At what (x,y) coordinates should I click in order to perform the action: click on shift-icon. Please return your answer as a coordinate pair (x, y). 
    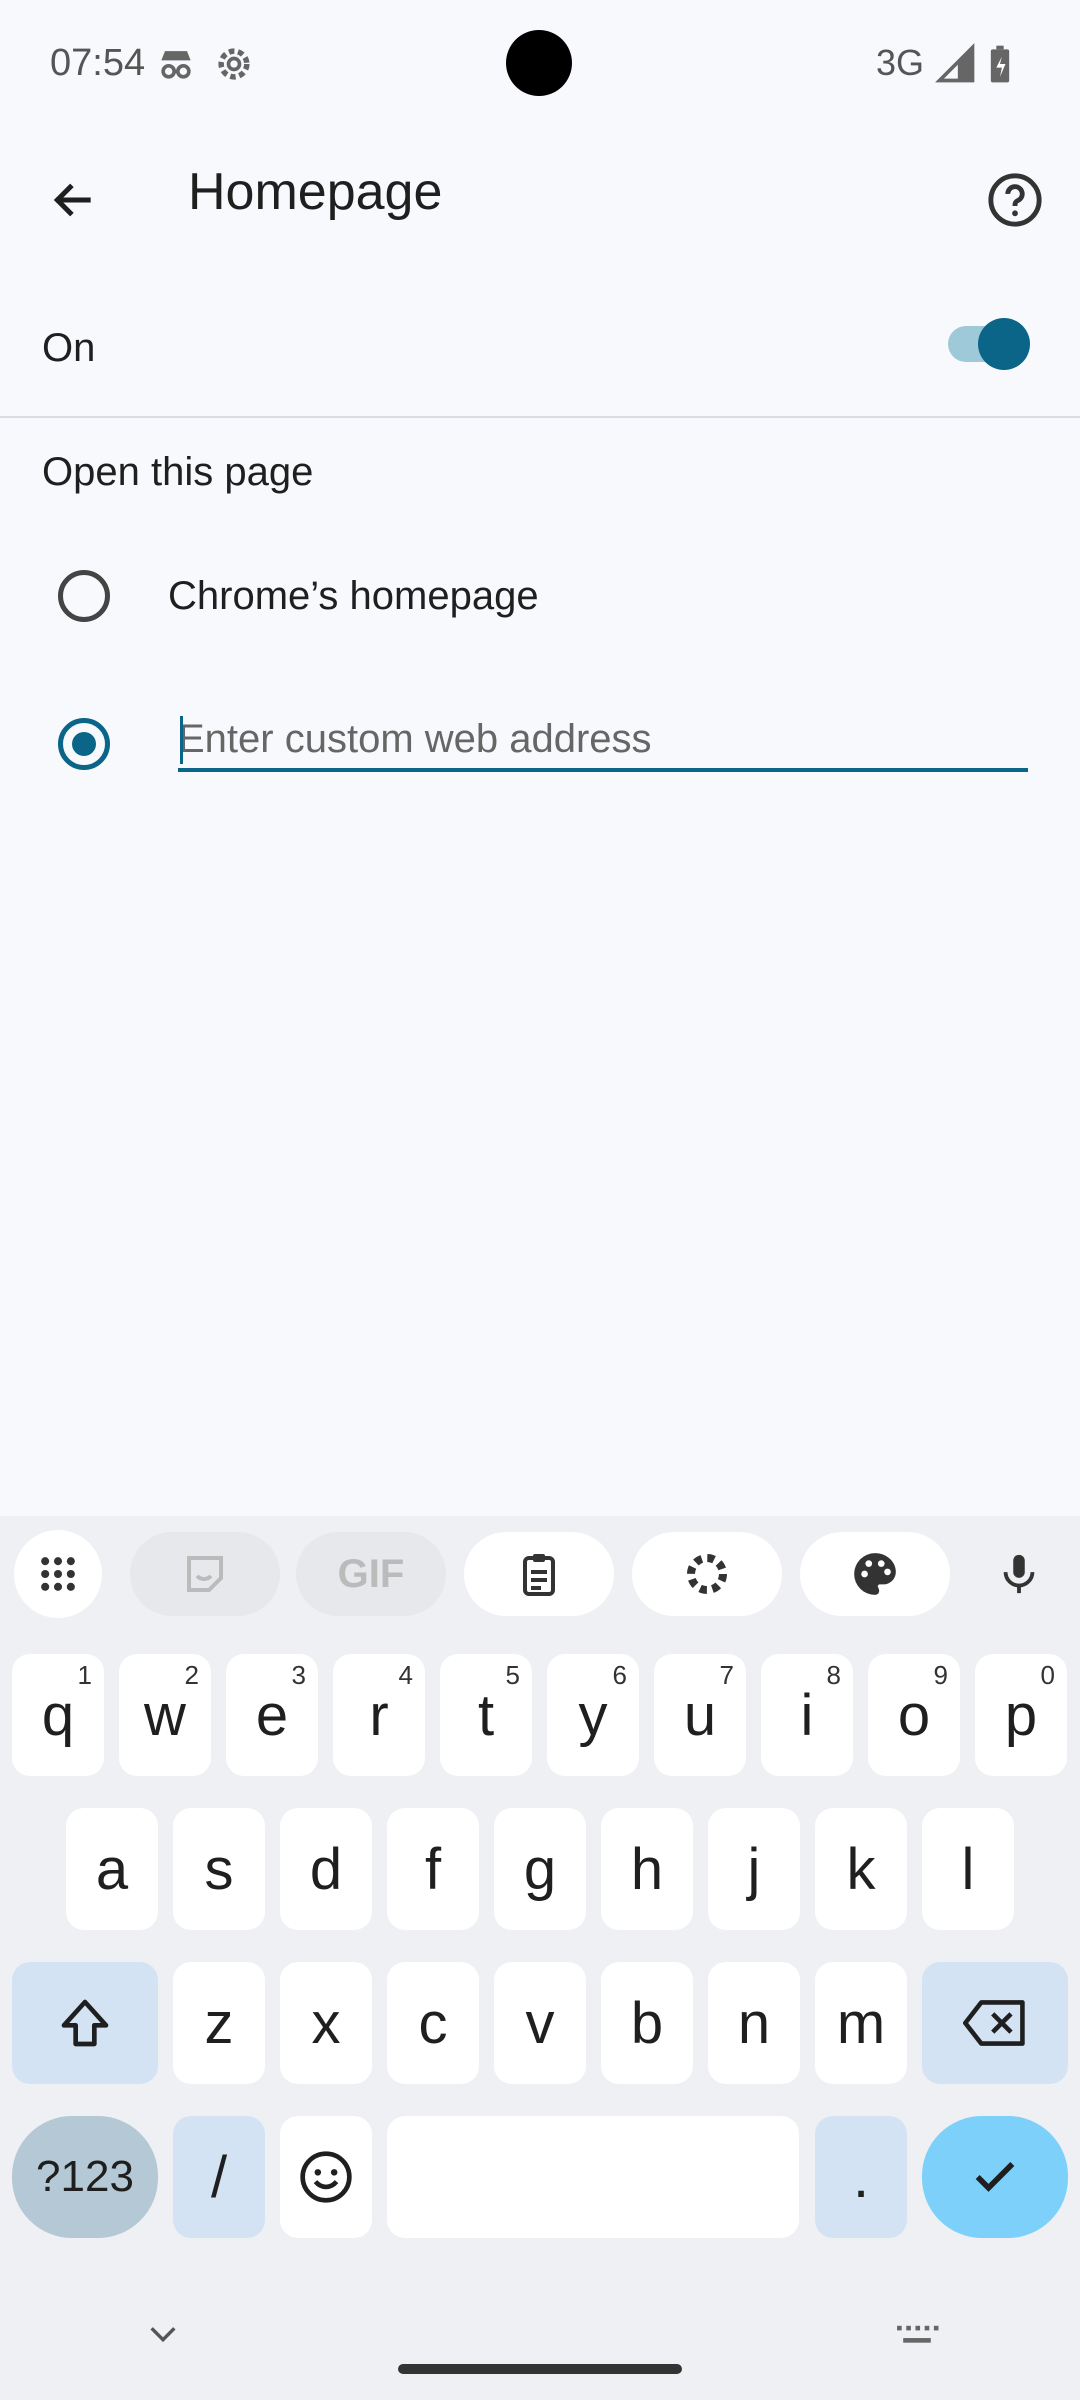
    Looking at the image, I should click on (85, 2023).